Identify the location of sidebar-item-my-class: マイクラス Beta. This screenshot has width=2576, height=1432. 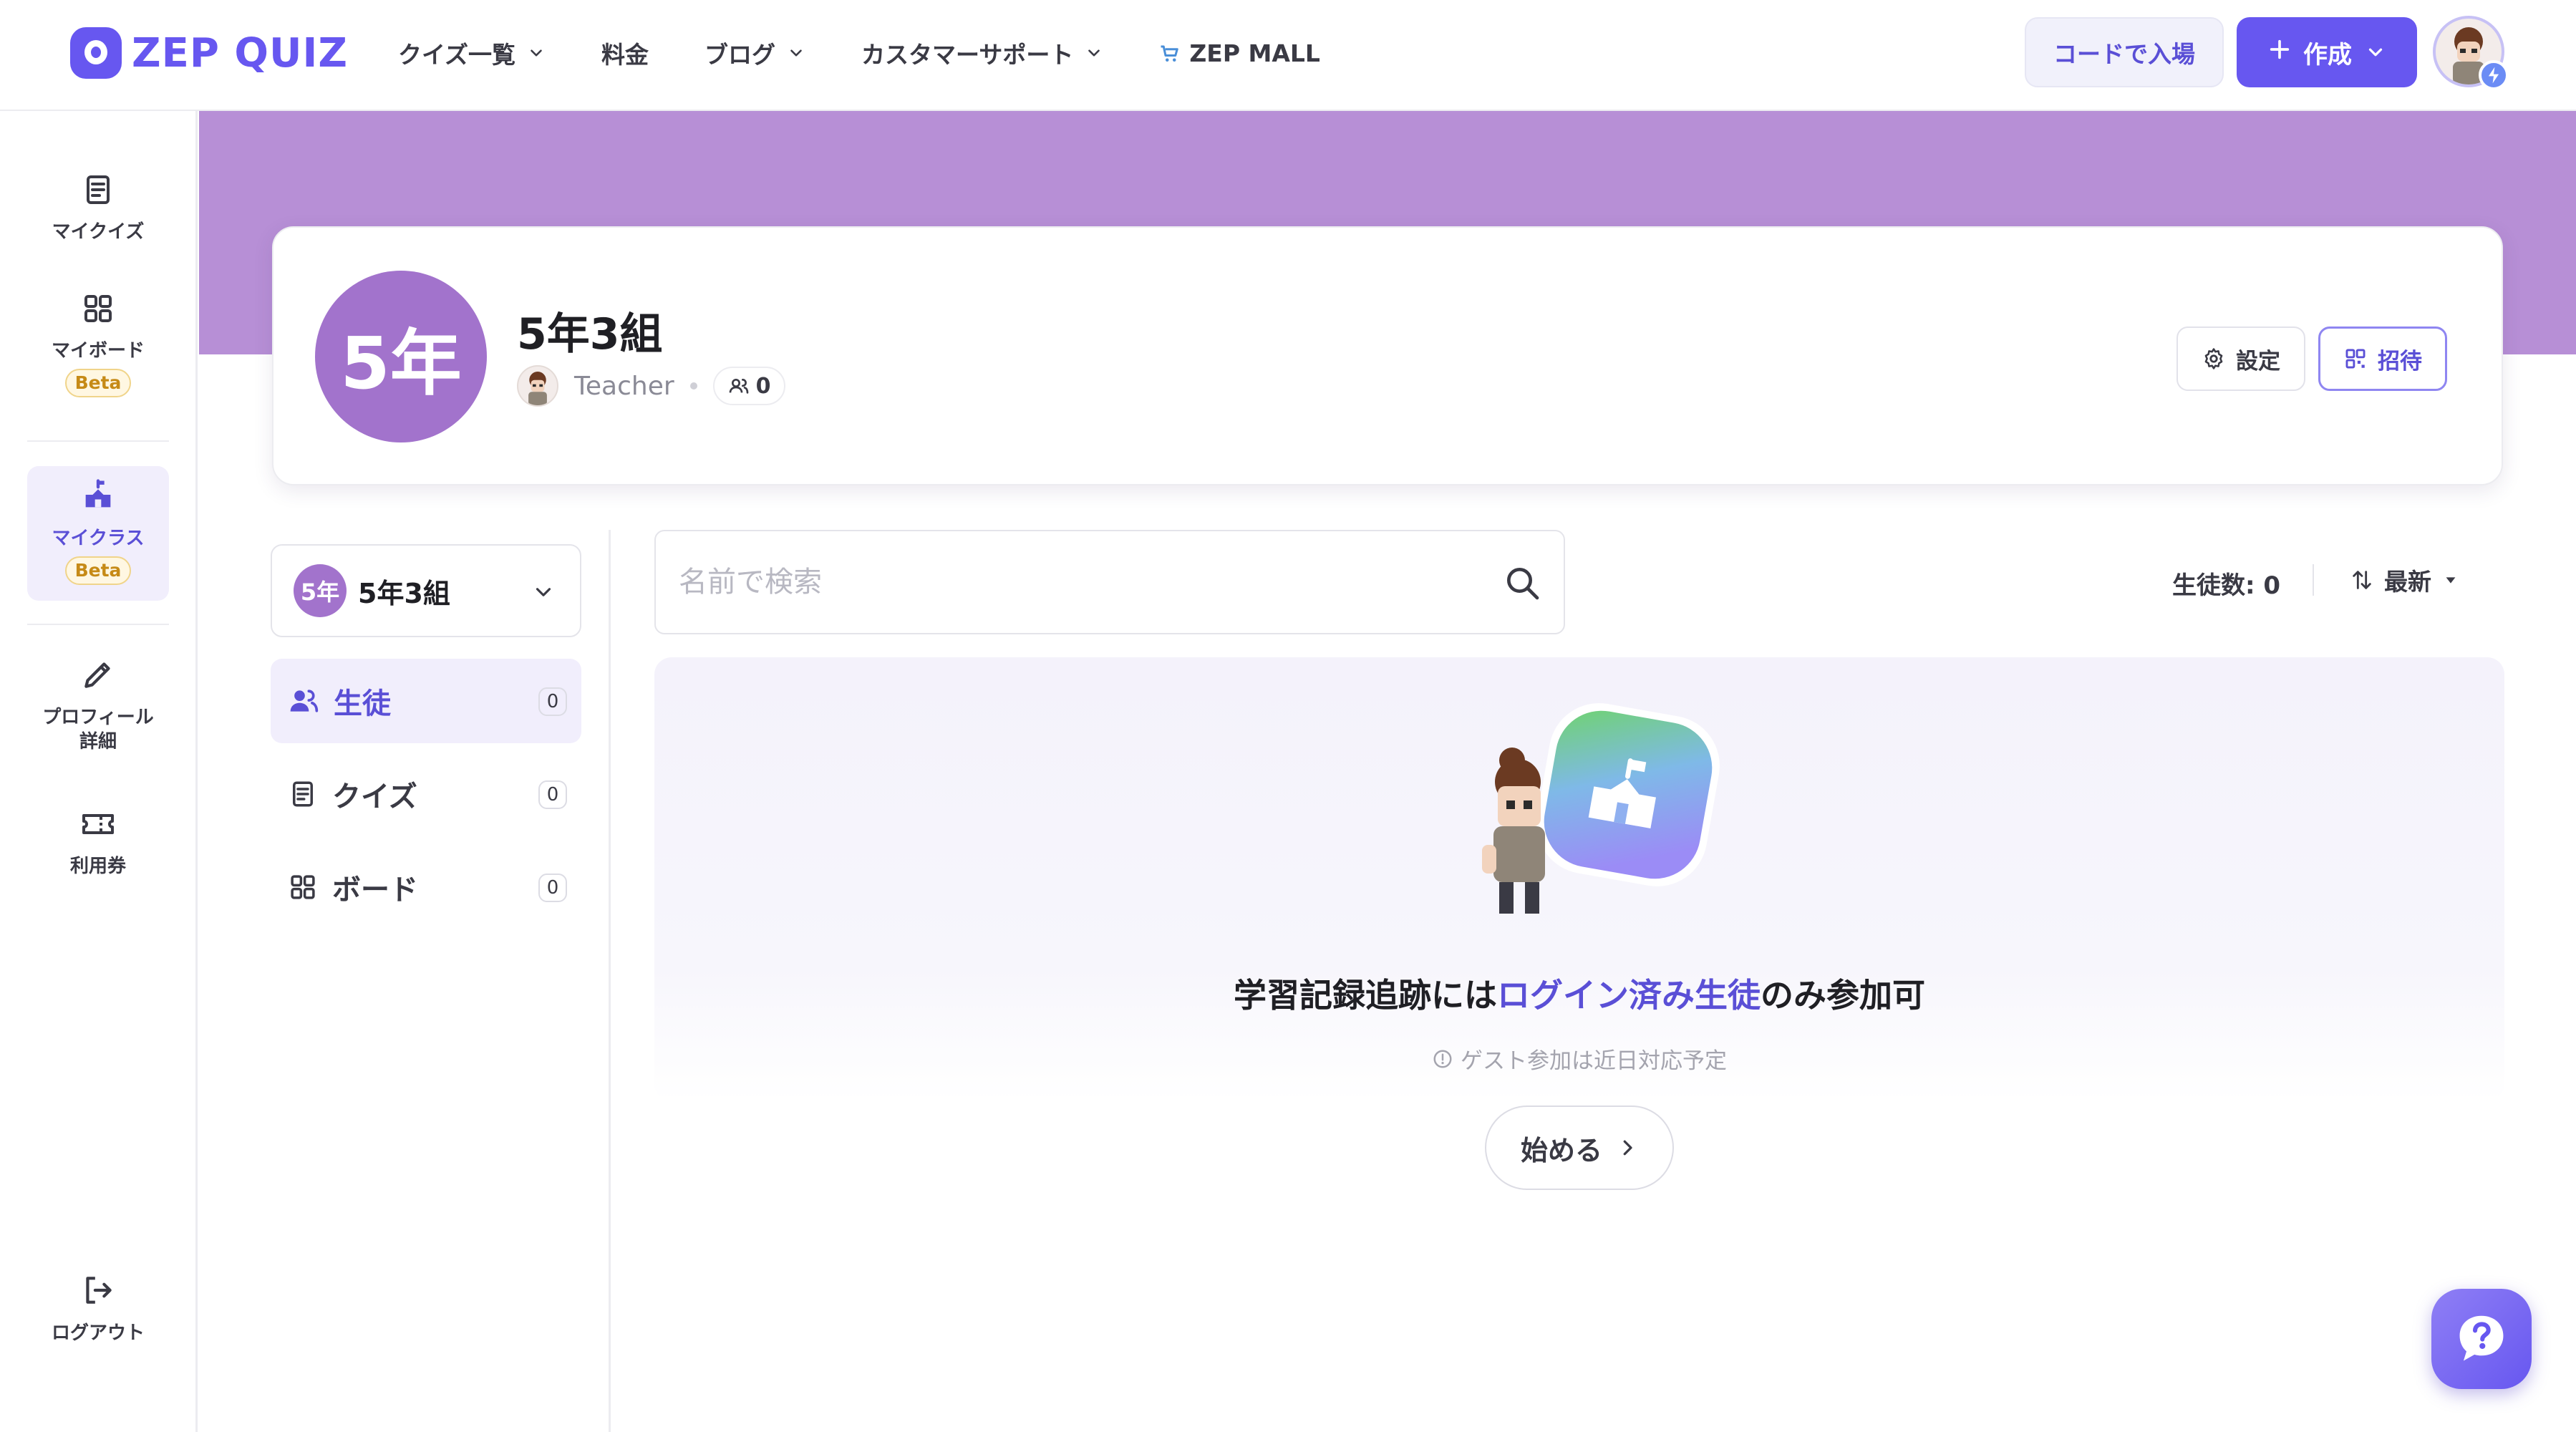
(98, 533).